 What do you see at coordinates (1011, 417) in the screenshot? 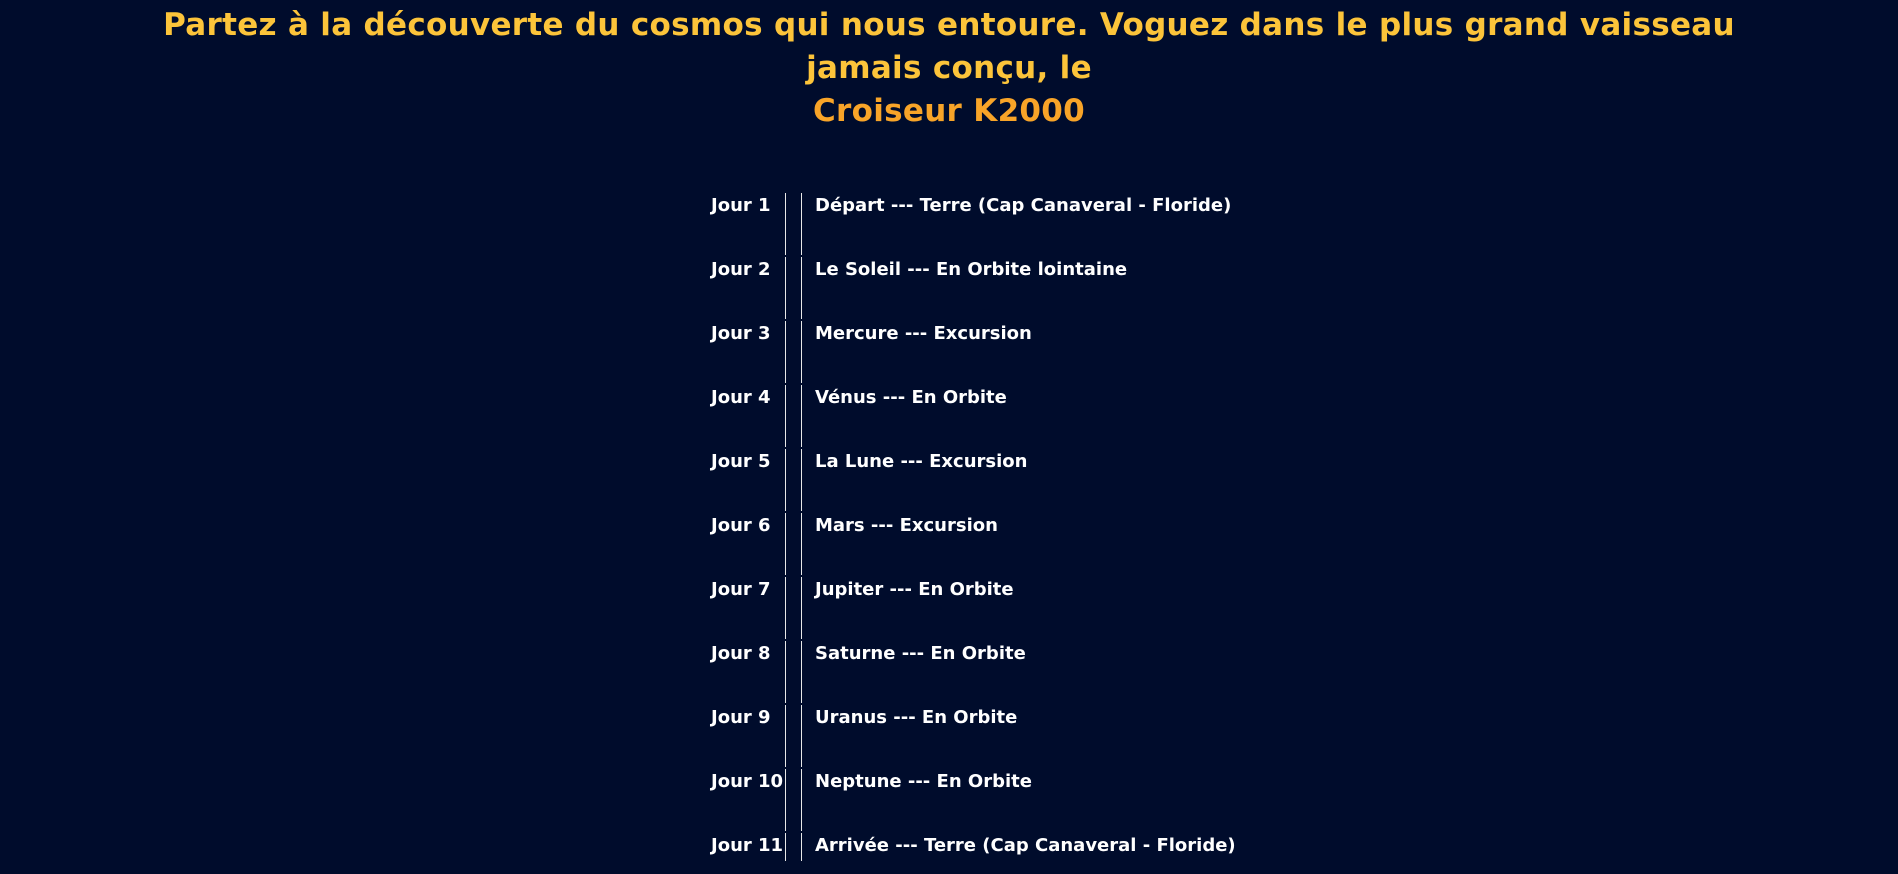
I see `itinerary-row: Jour 4 Vénus --- En Orbite` at bounding box center [1011, 417].